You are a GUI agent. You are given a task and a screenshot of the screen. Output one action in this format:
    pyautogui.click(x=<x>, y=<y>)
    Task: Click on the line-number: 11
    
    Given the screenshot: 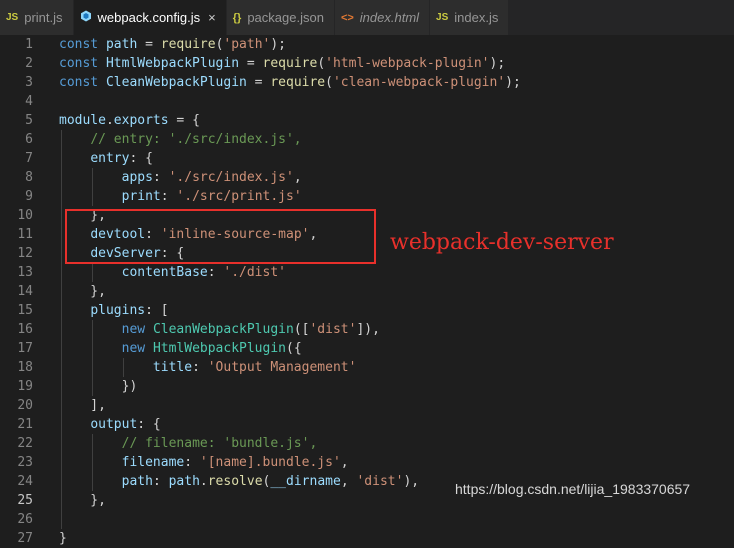 What is the action you would take?
    pyautogui.click(x=25, y=234)
    